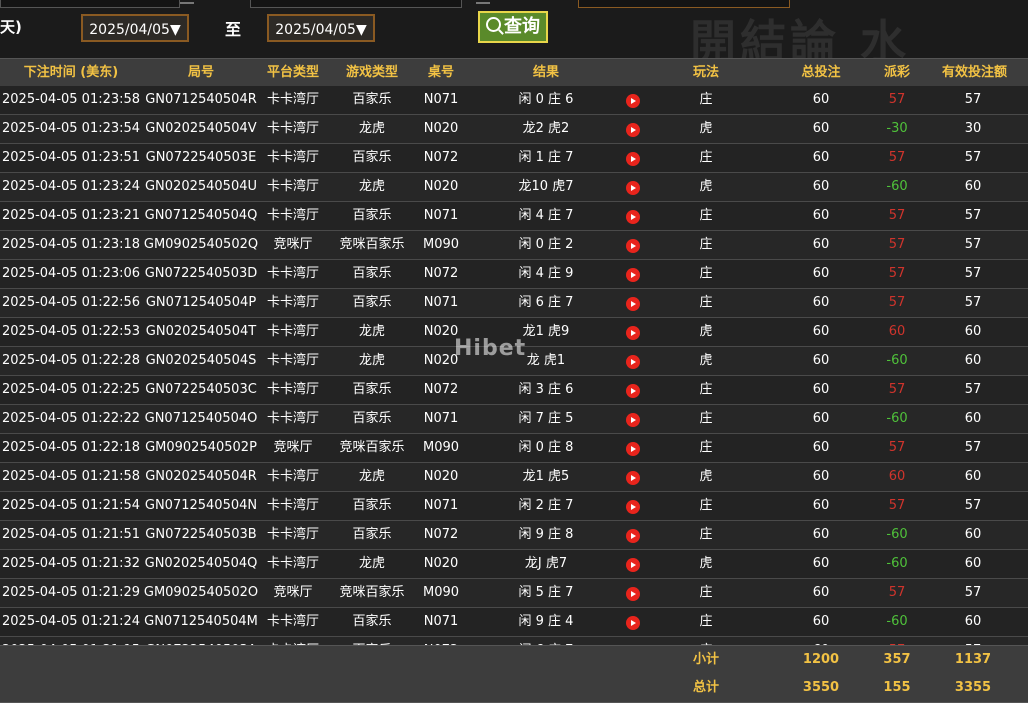 The image size is (1028, 703). What do you see at coordinates (201, 128) in the screenshot?
I see `row-round-id: GN0202540504V` at bounding box center [201, 128].